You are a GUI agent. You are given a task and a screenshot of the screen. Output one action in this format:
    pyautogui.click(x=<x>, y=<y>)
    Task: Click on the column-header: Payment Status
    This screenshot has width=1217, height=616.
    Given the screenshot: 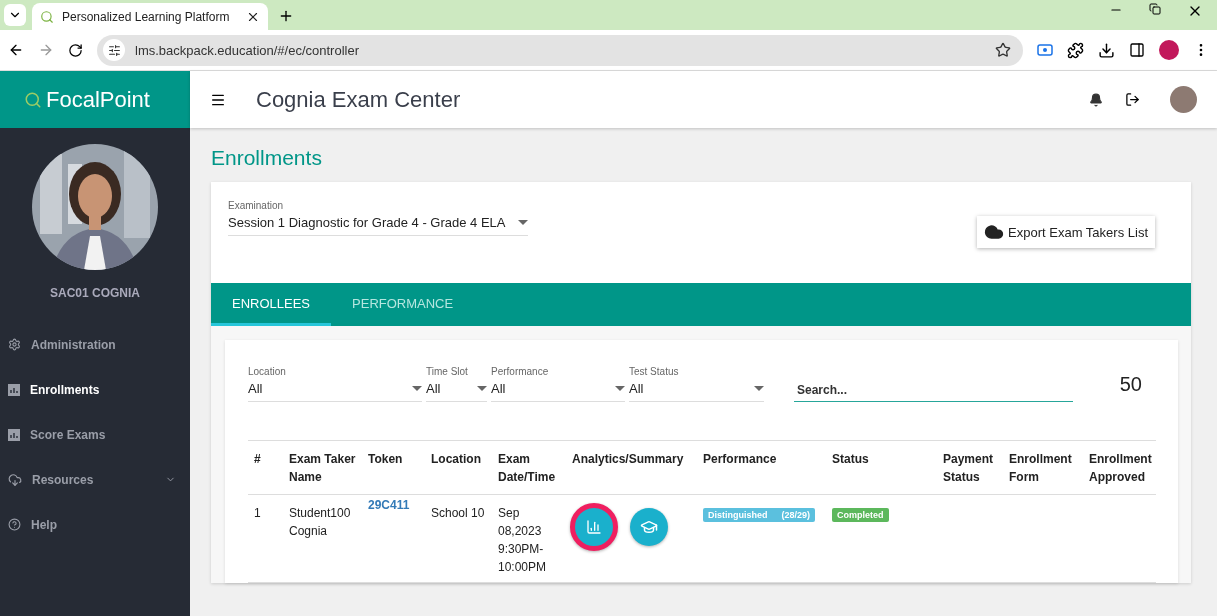 What is the action you would take?
    pyautogui.click(x=968, y=468)
    